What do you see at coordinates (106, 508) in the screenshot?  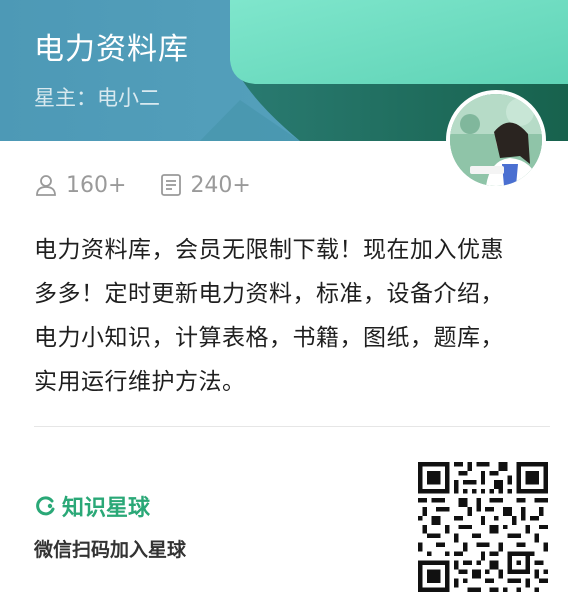 I see `brand-name: 知识星球` at bounding box center [106, 508].